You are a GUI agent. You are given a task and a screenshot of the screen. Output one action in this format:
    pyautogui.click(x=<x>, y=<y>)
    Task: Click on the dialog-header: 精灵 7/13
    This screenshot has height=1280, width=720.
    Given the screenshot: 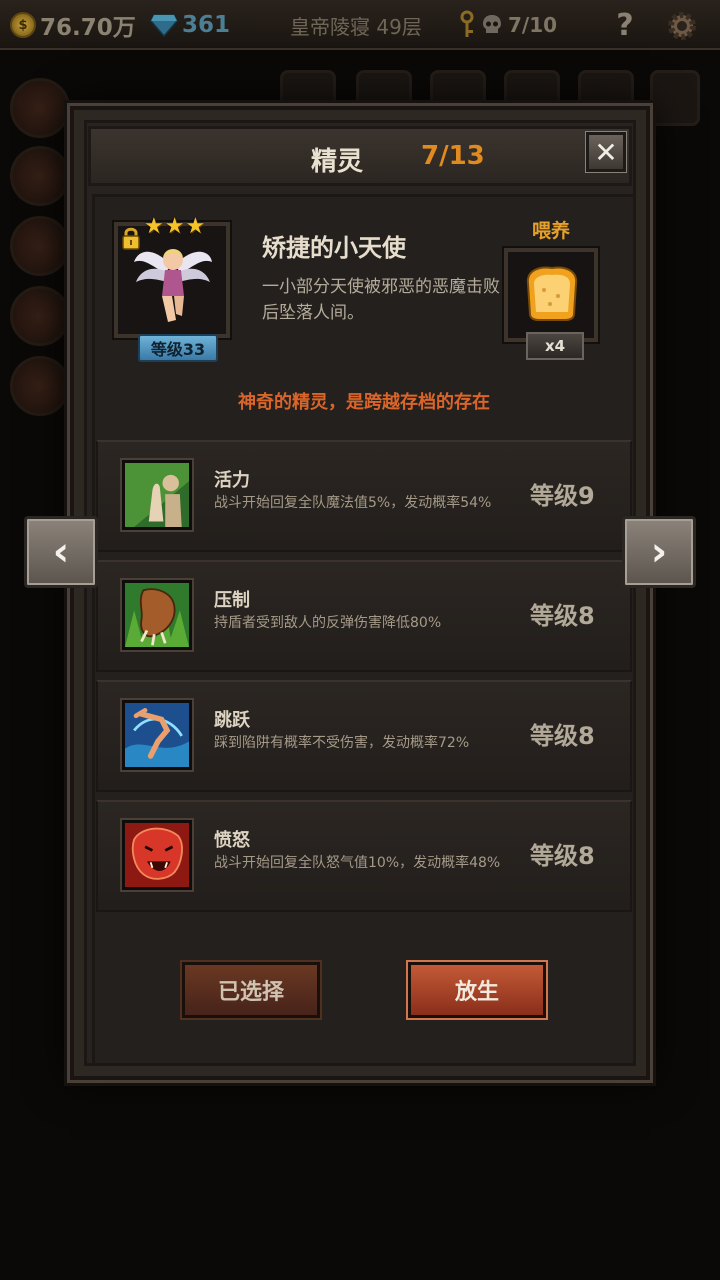 What is the action you would take?
    pyautogui.click(x=360, y=156)
    